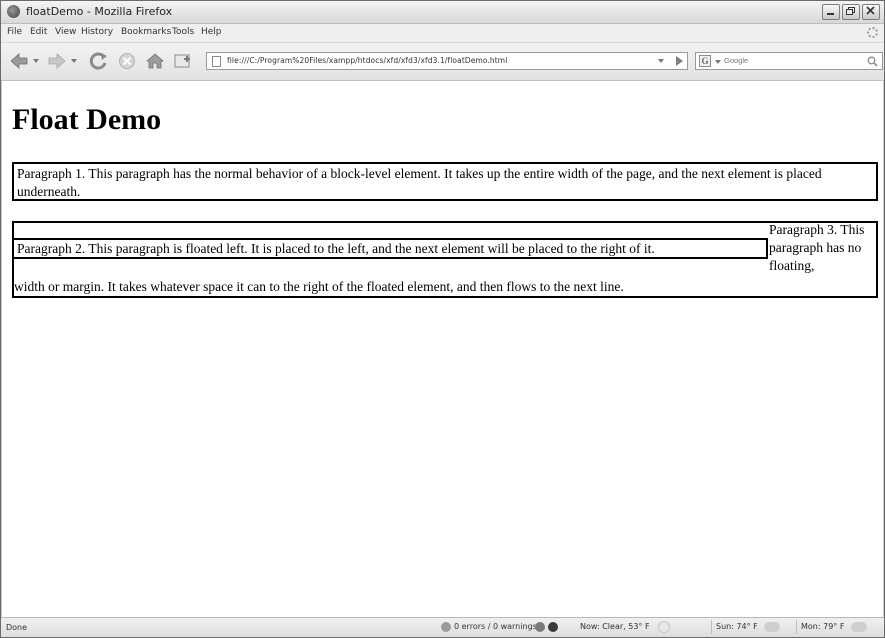  I want to click on close-icon, so click(870, 10).